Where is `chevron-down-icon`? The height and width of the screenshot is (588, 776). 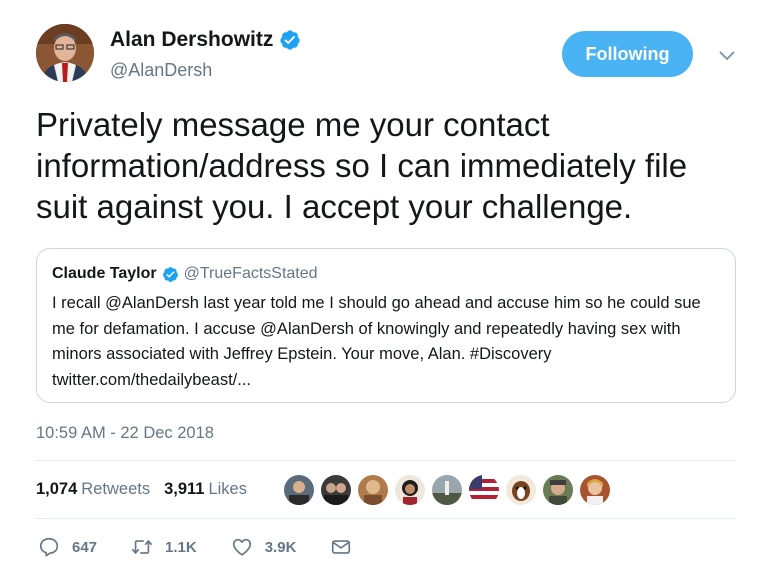
chevron-down-icon is located at coordinates (727, 56).